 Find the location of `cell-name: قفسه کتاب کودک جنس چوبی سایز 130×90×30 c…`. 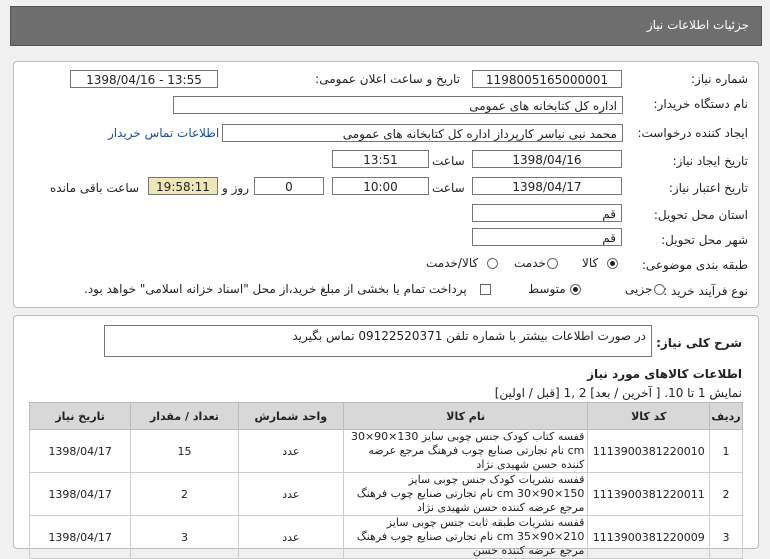

cell-name: قفسه کتاب کودک جنس چوبی سایز 130×90×30 c… is located at coordinates (465, 451).